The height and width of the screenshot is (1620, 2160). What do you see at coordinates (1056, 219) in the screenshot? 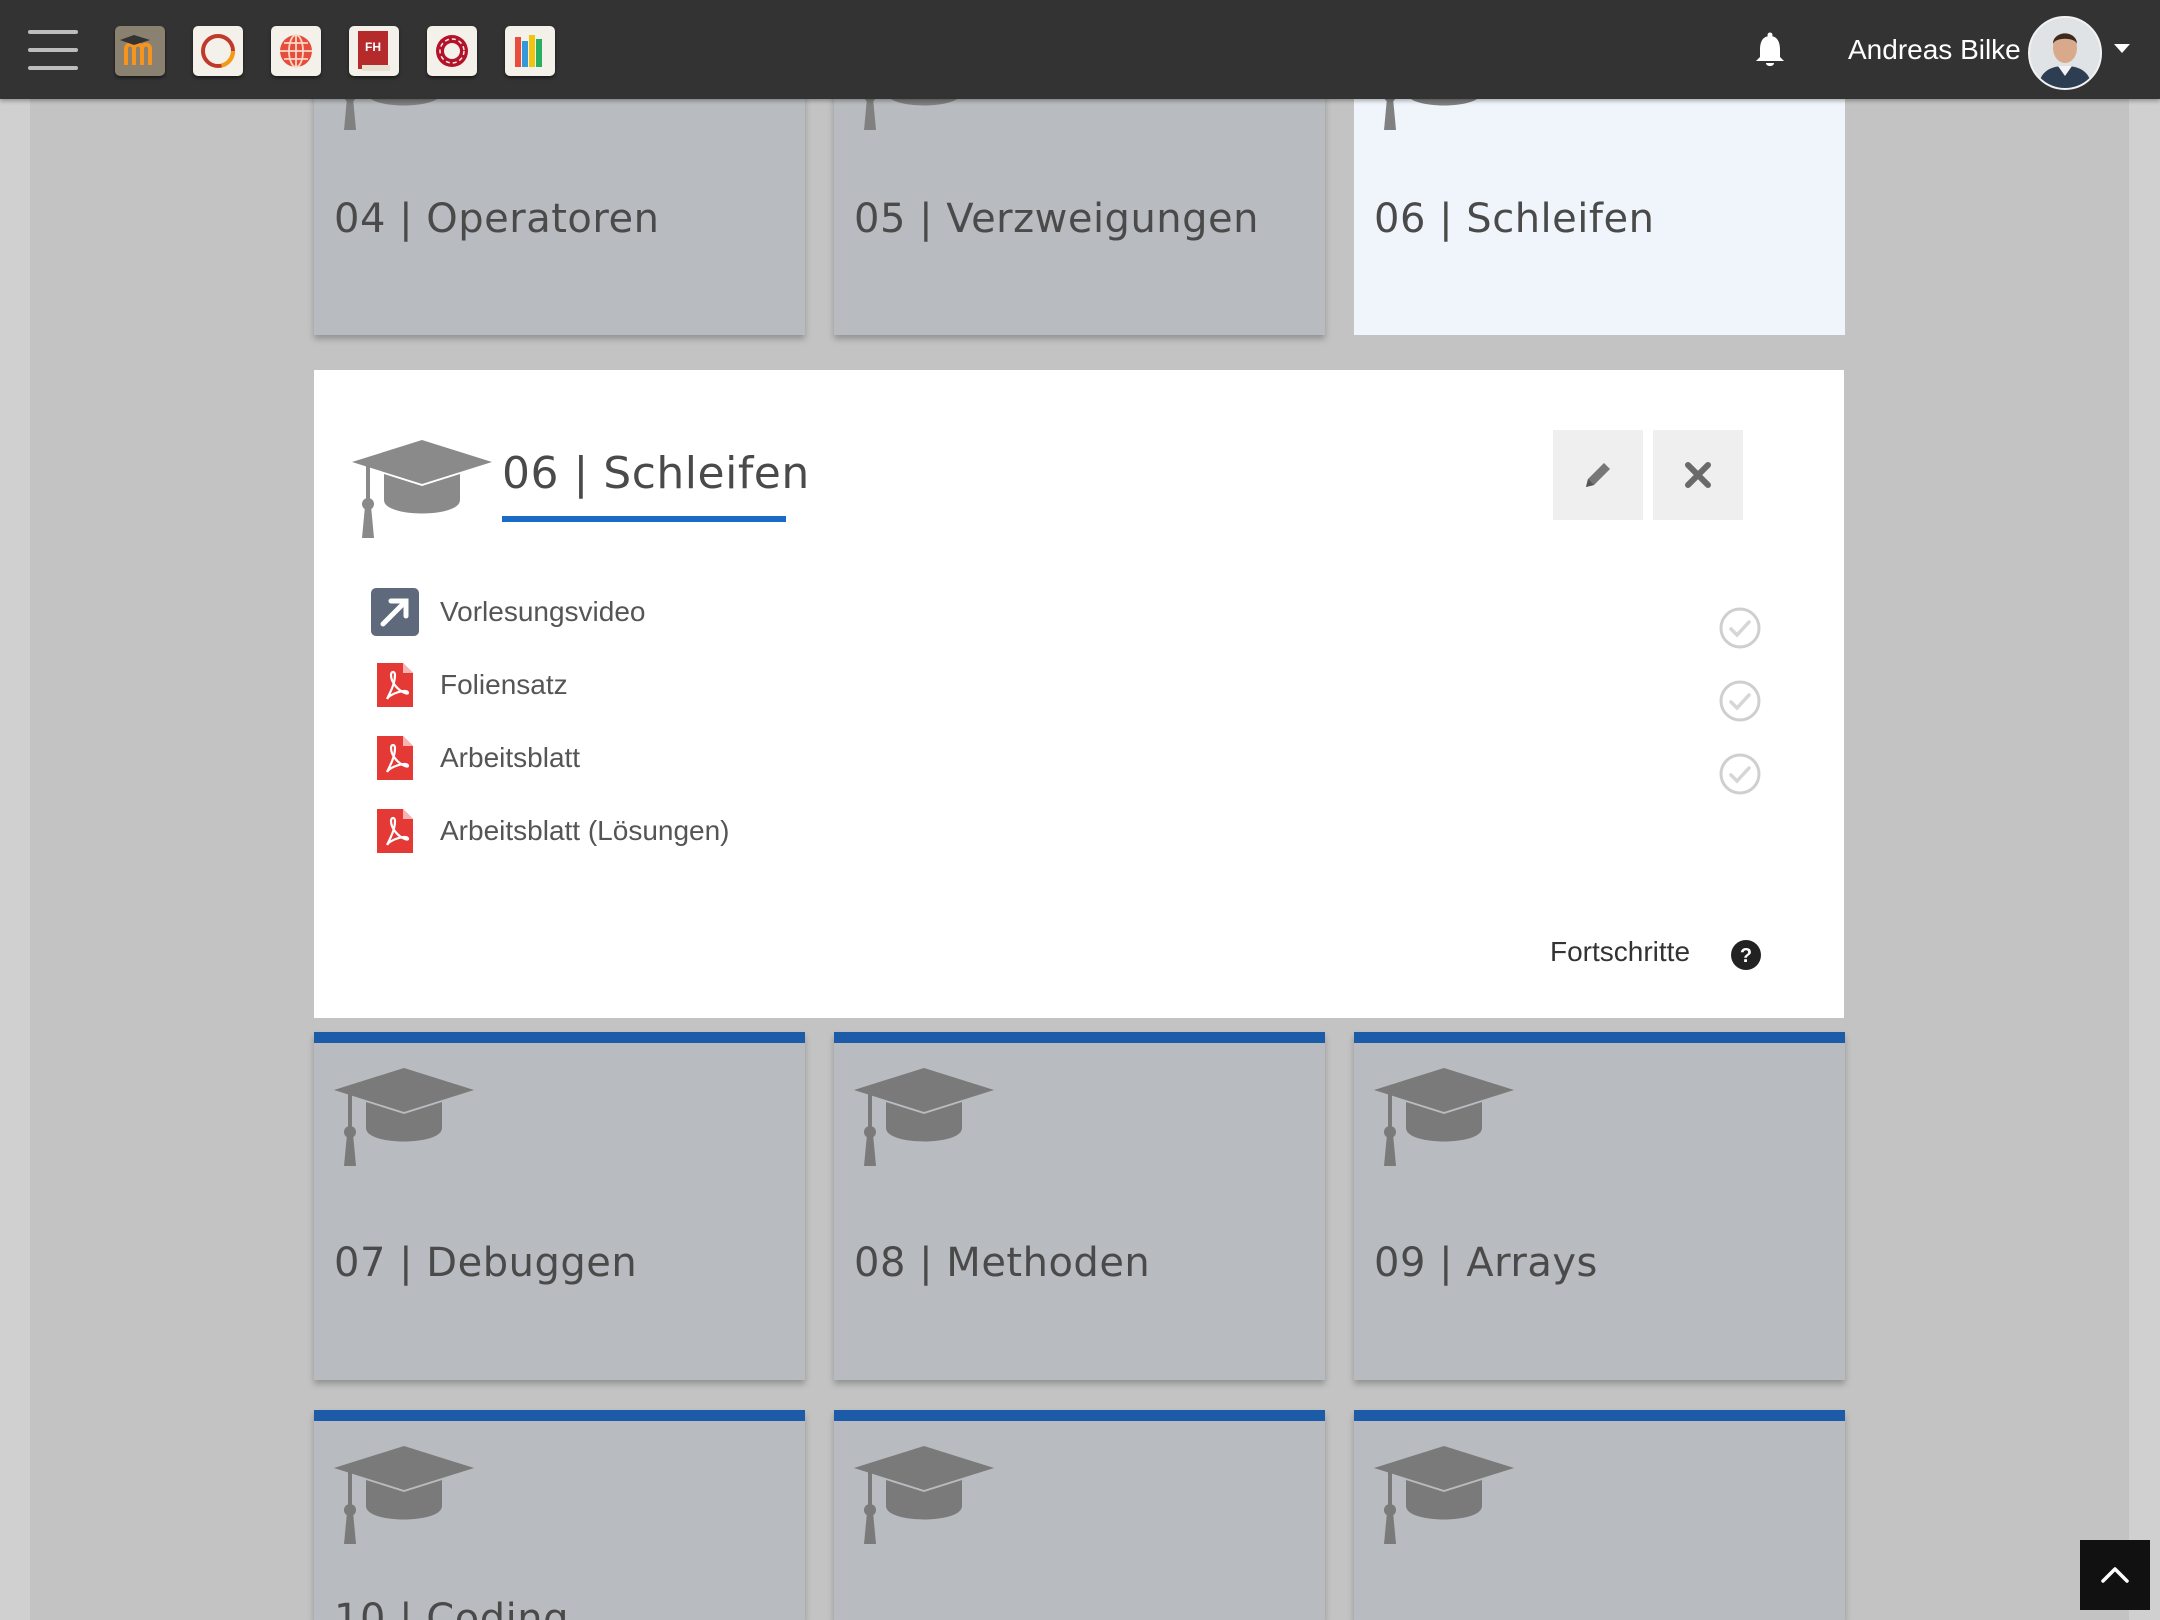
I see `tile-title: 05 | Verzweigungen` at bounding box center [1056, 219].